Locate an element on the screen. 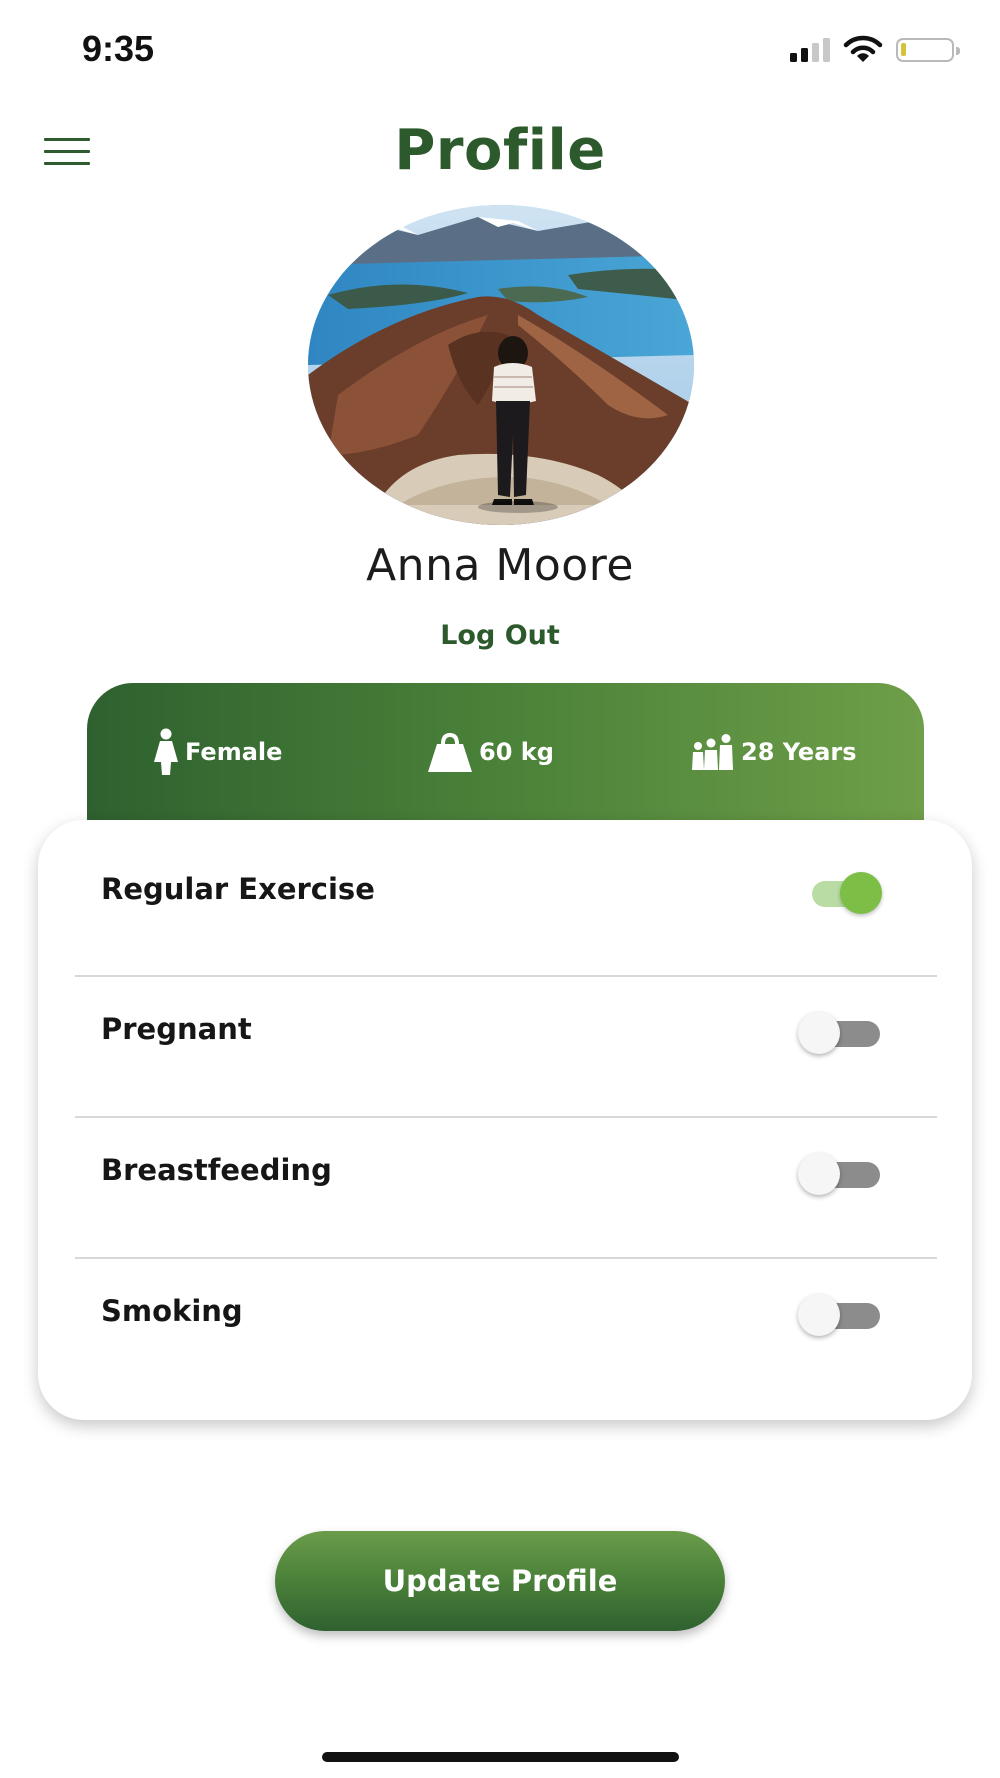  stat-age: 28 Years is located at coordinates (774, 752).